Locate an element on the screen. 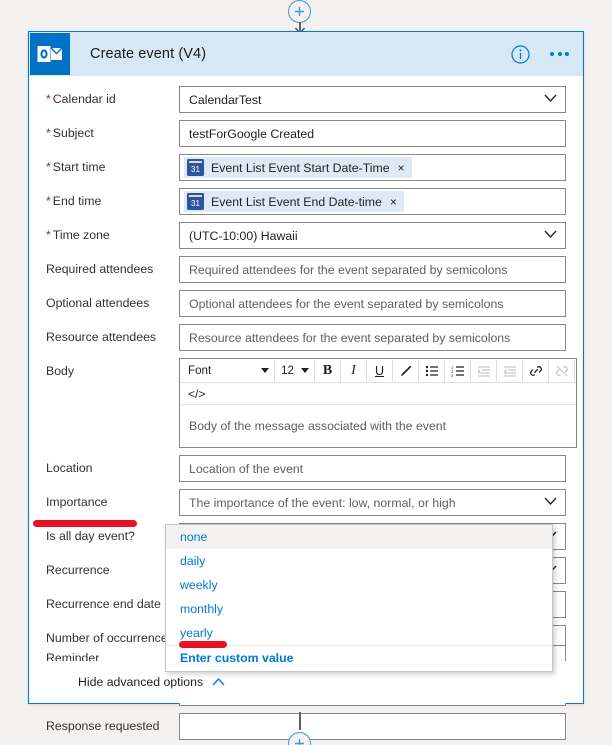 The image size is (612, 745). info-icon is located at coordinates (520, 54).